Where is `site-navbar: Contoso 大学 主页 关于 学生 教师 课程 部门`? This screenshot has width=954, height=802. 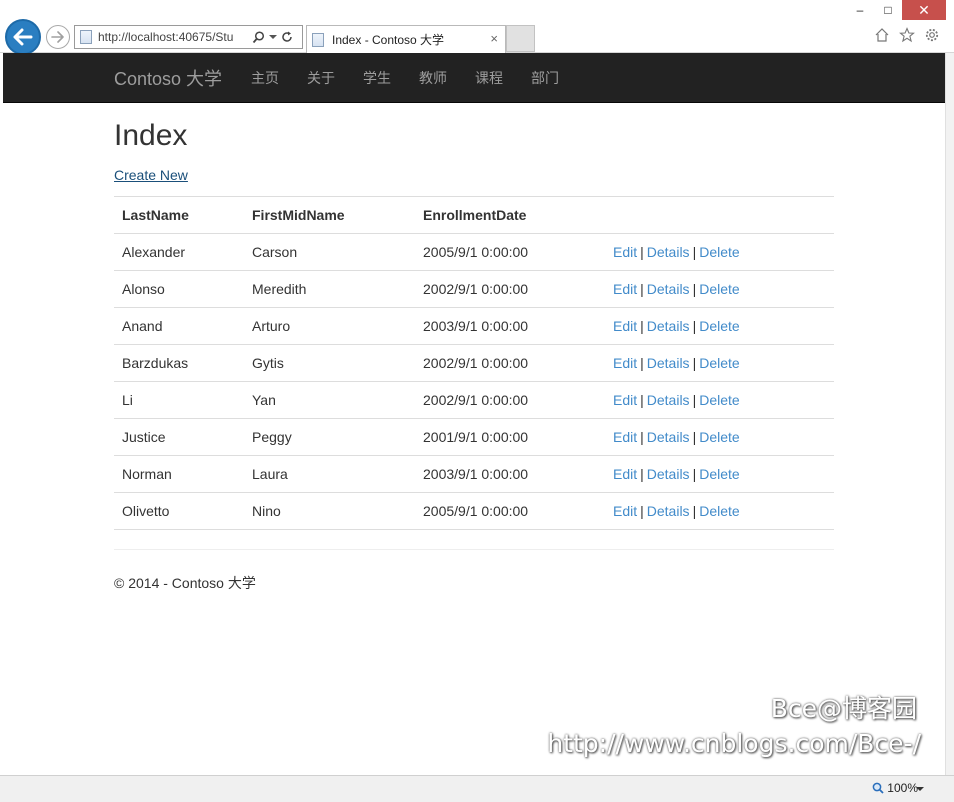
site-navbar: Contoso 大学 主页 关于 学生 教师 课程 部门 is located at coordinates (474, 78).